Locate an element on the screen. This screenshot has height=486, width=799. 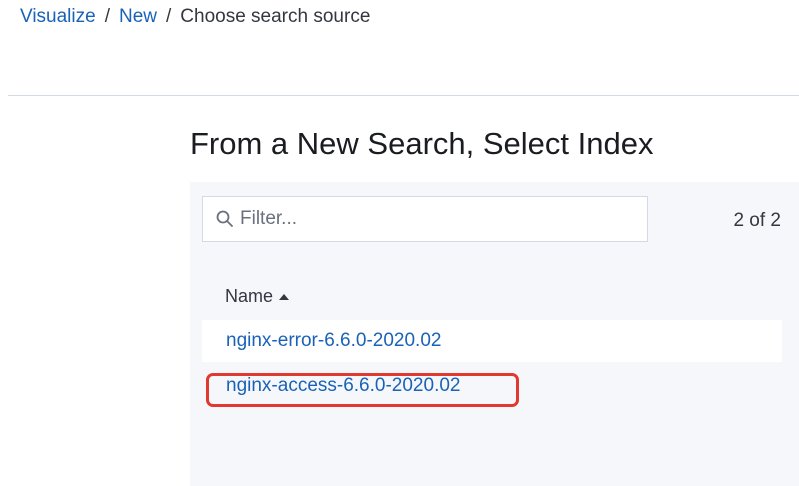
filter-input is located at coordinates (443, 219).